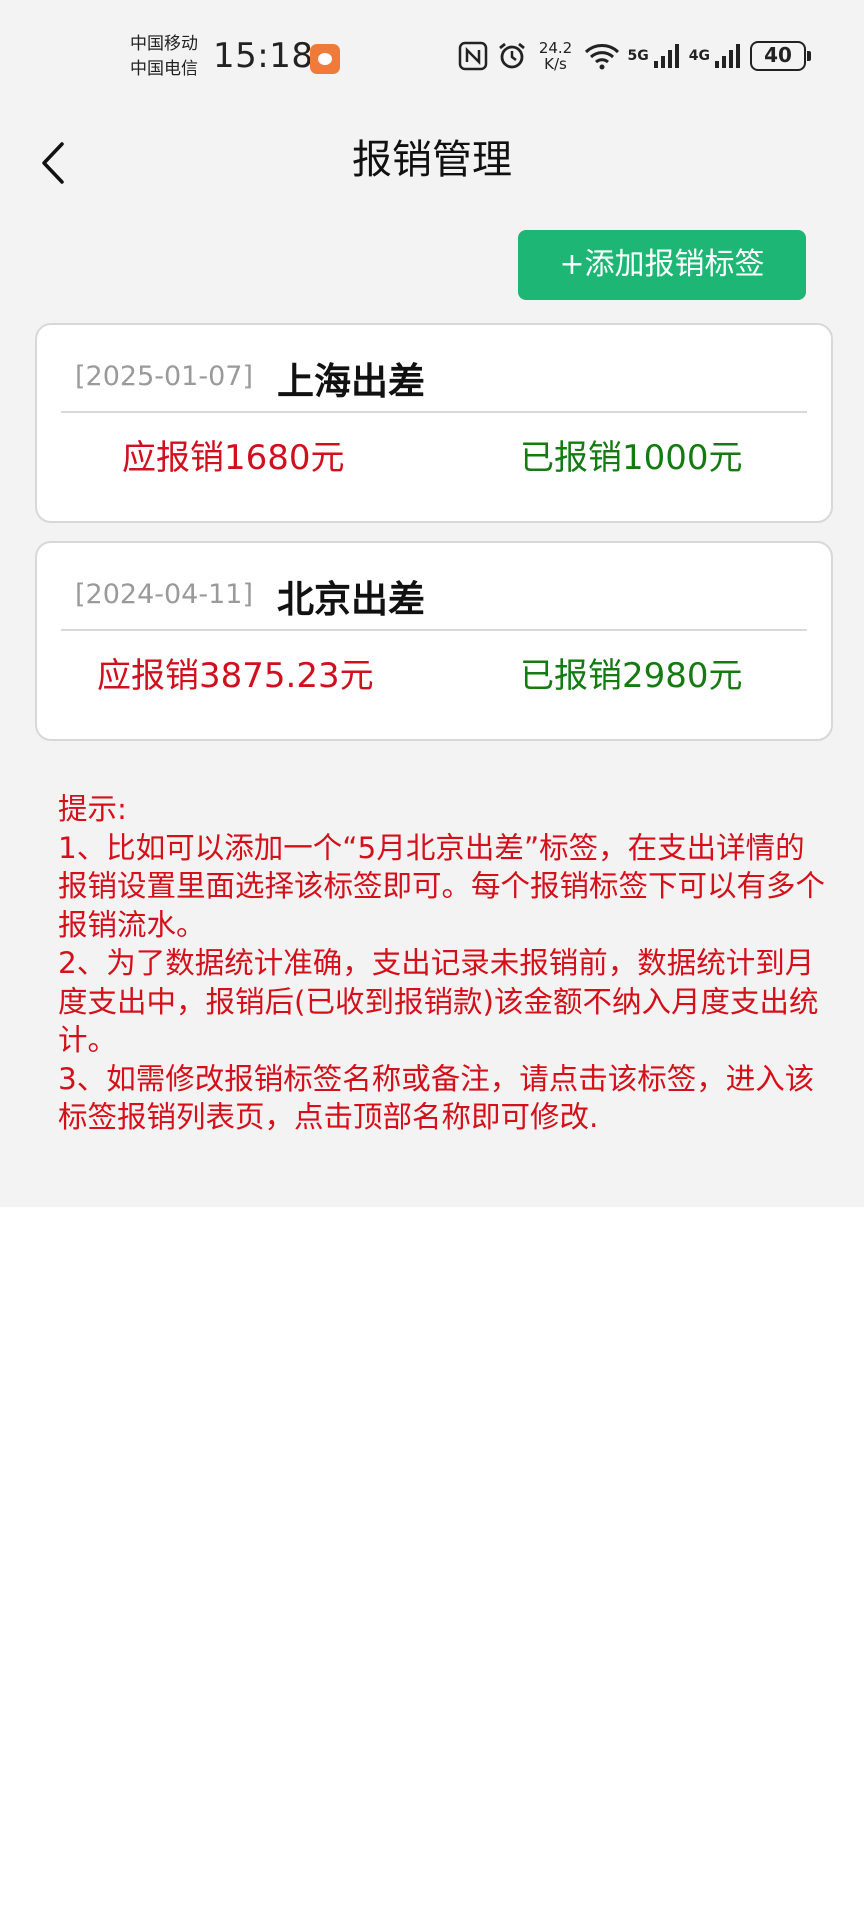 The image size is (864, 1920). I want to click on carrier-1: 中国移动, so click(164, 44).